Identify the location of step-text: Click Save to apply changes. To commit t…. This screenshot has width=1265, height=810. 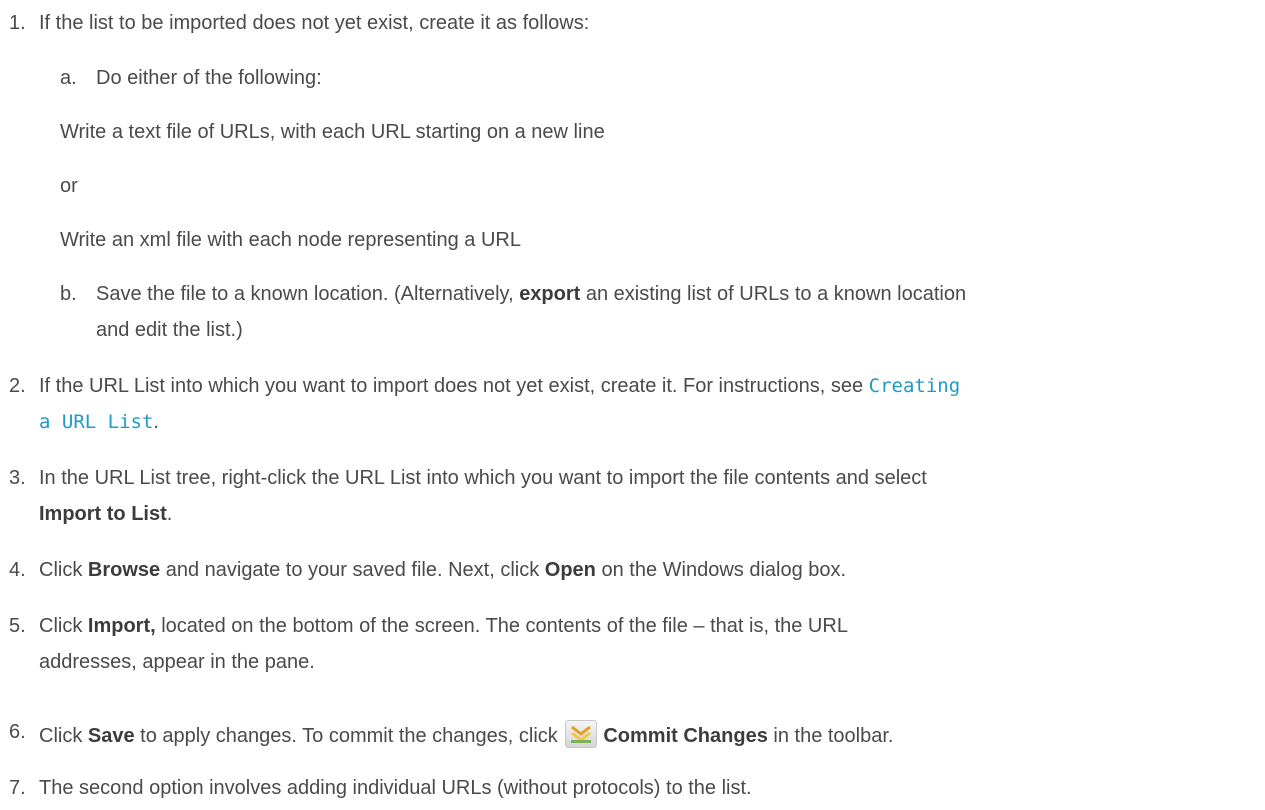
(466, 734).